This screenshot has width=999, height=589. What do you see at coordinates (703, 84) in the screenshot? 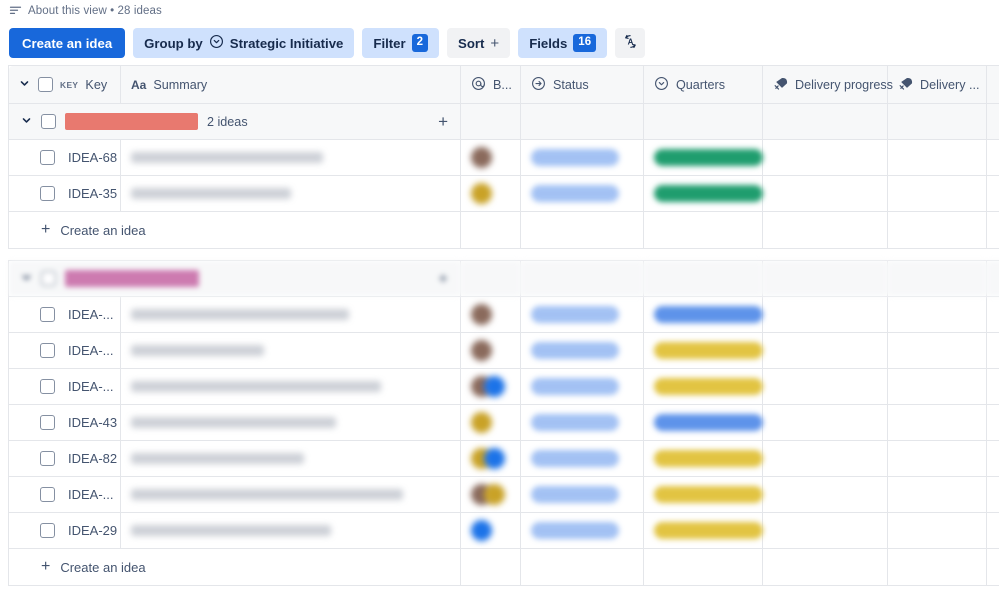
I see `column-header-quarters: Quarters` at bounding box center [703, 84].